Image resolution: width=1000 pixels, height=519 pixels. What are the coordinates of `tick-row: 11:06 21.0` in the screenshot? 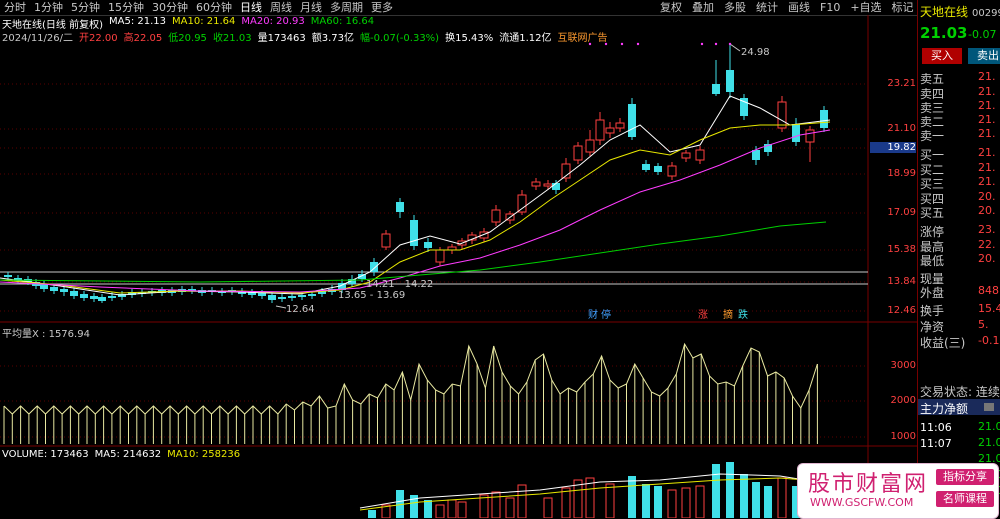 It's located at (960, 427).